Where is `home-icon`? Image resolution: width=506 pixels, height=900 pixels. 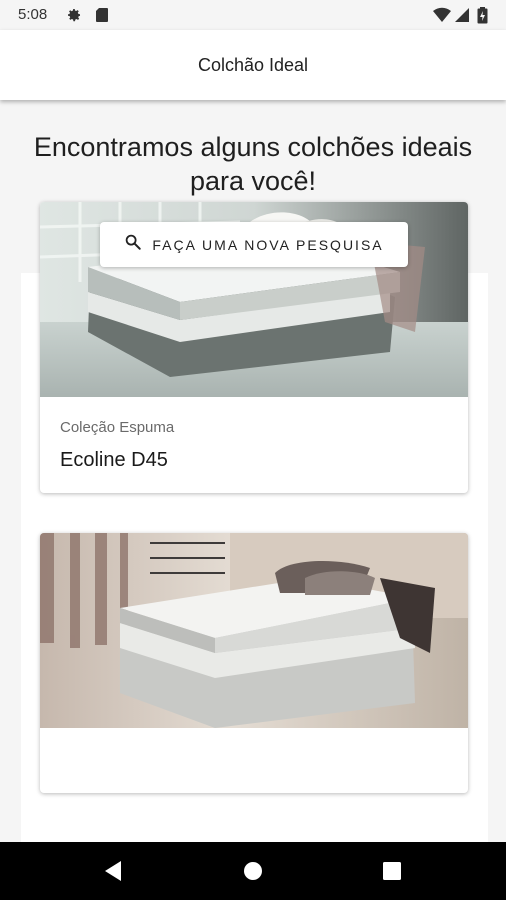 home-icon is located at coordinates (253, 873).